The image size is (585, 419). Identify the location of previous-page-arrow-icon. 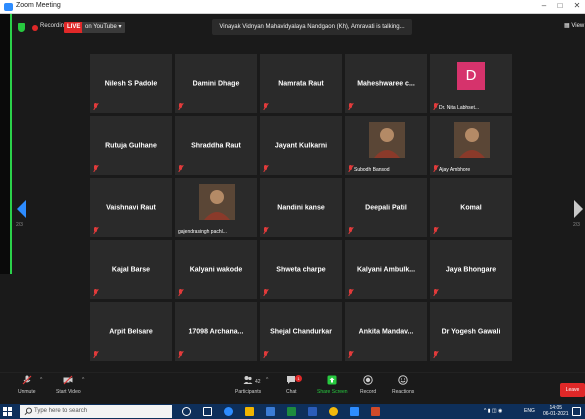
(21, 209).